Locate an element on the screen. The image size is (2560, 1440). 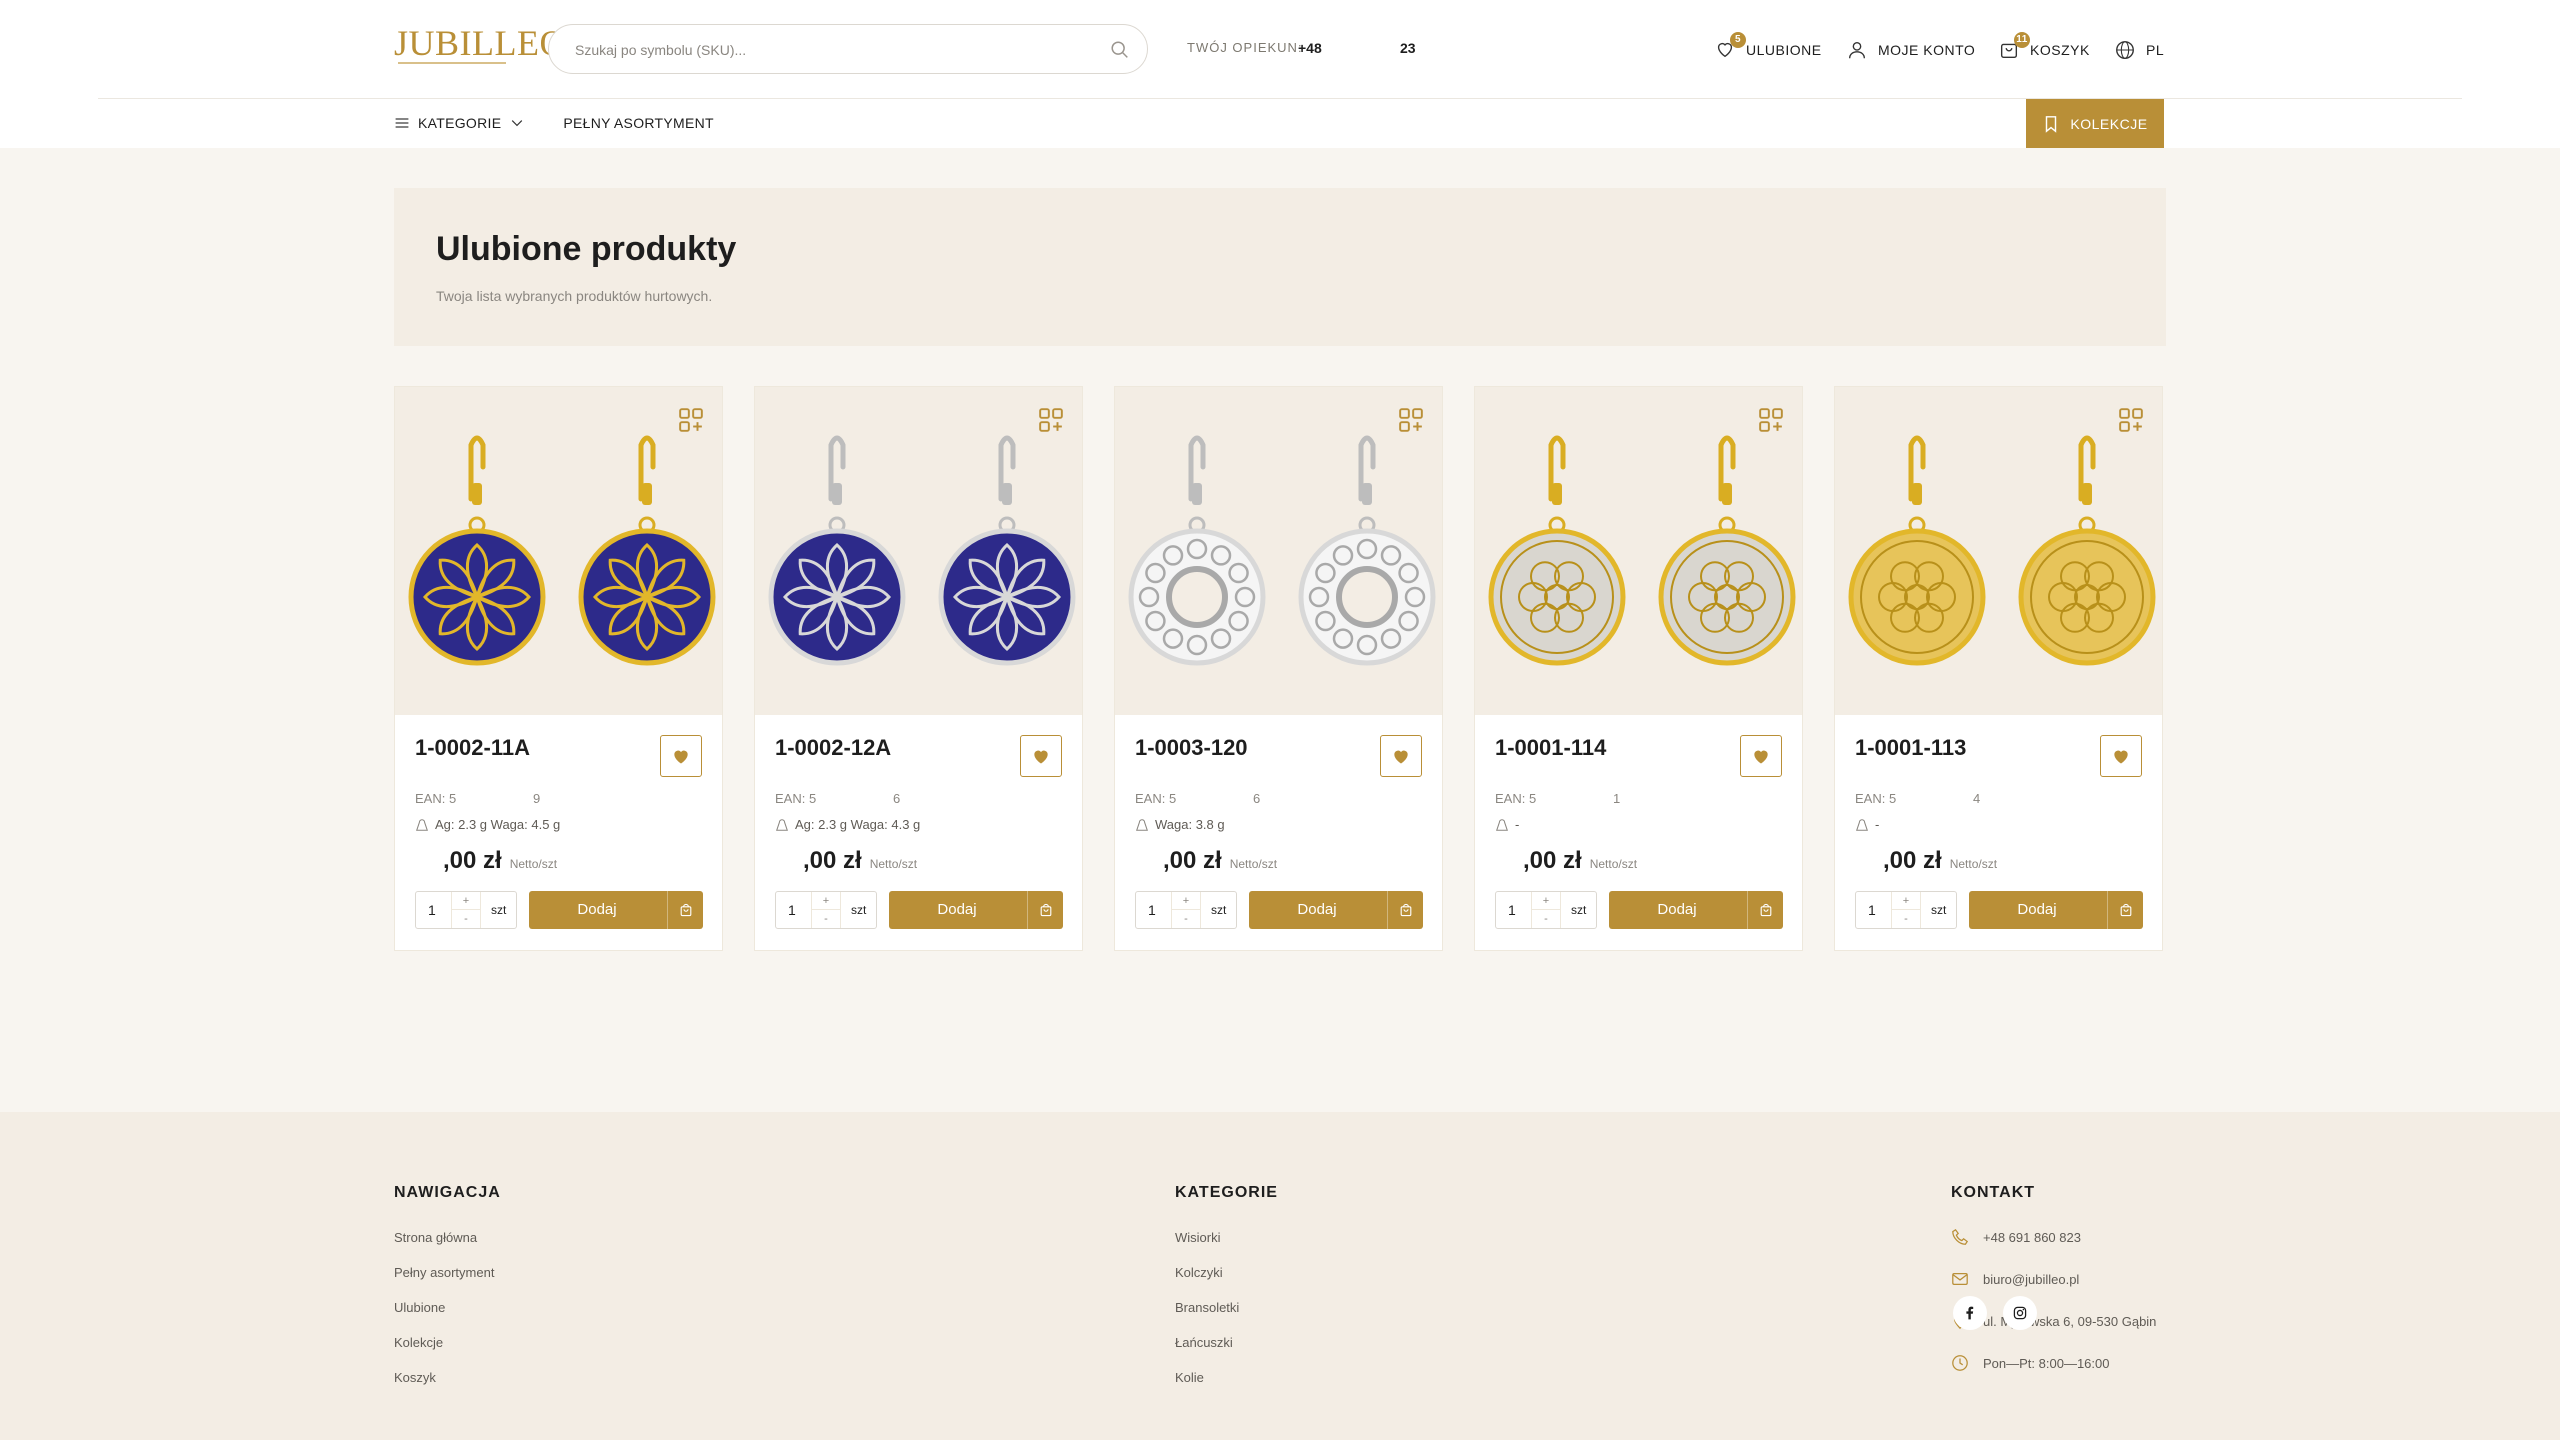
chevron-down-icon is located at coordinates (517, 123).